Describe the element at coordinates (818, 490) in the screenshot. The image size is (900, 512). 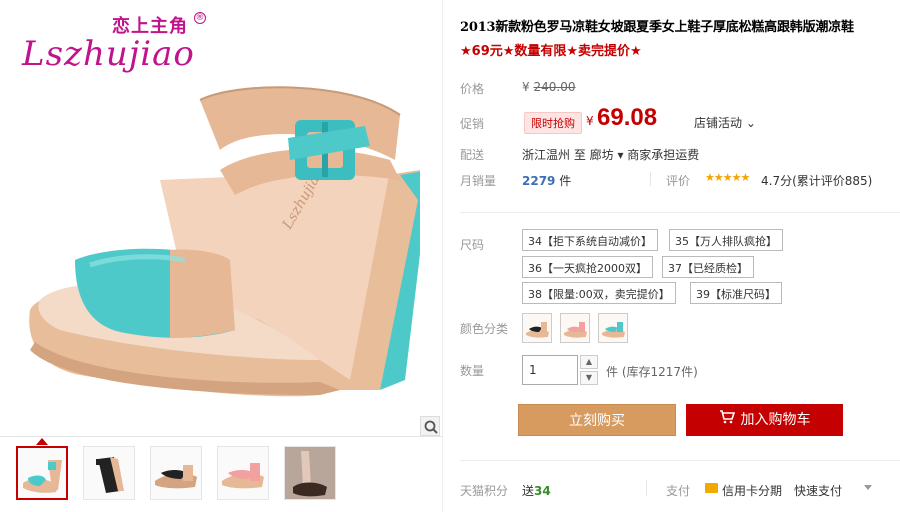
I see `quick-pay-link: 快速支付` at that location.